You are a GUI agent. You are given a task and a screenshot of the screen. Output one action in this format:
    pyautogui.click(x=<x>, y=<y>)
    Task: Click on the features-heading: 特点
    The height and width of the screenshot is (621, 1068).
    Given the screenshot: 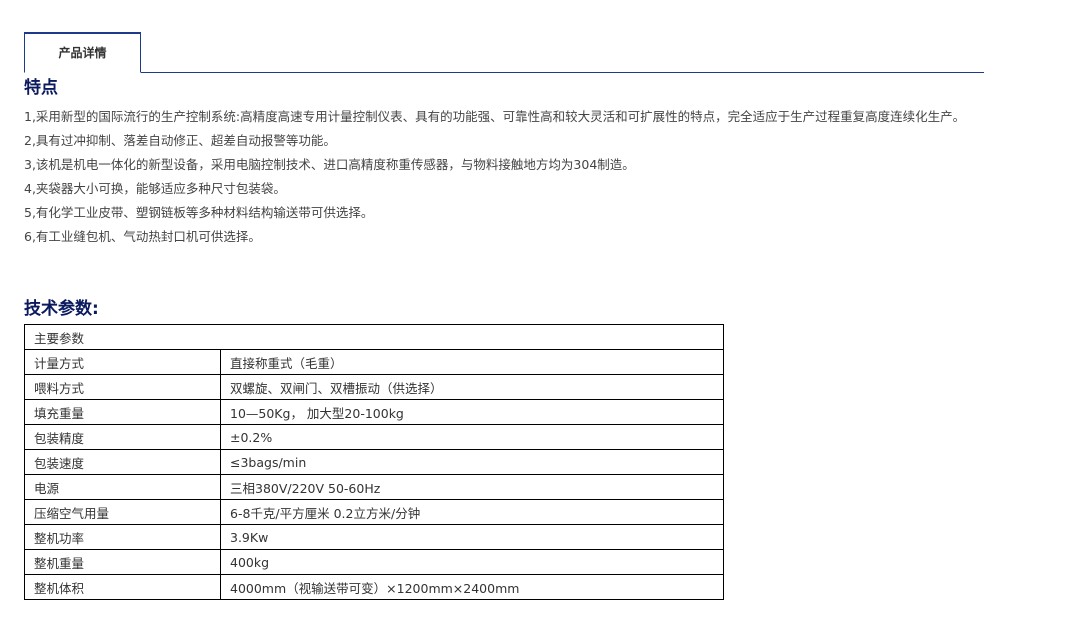 What is the action you would take?
    pyautogui.click(x=41, y=88)
    